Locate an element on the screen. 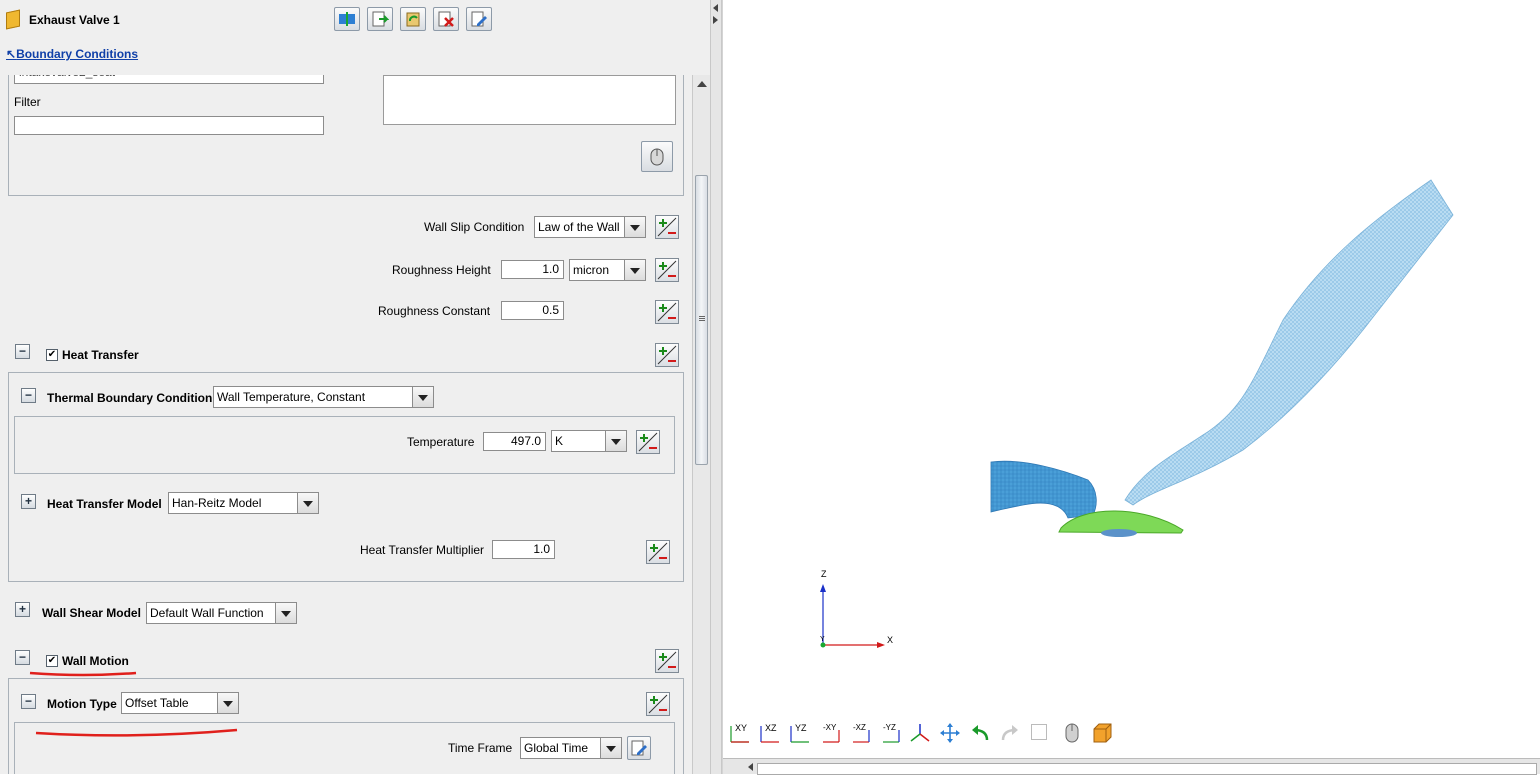 The image size is (1540, 775). mouse-pick-icon is located at coordinates (657, 156).